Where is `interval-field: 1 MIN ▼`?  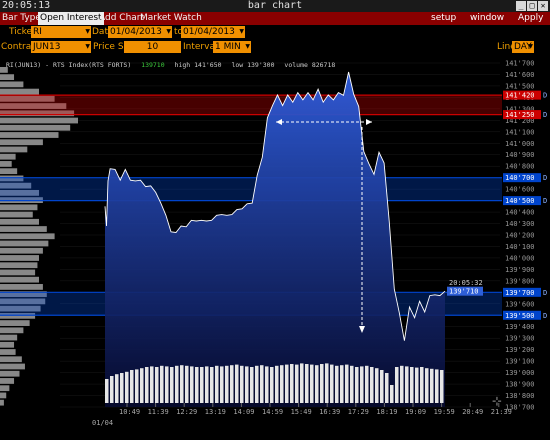
interval-field: 1 MIN ▼ is located at coordinates (232, 47).